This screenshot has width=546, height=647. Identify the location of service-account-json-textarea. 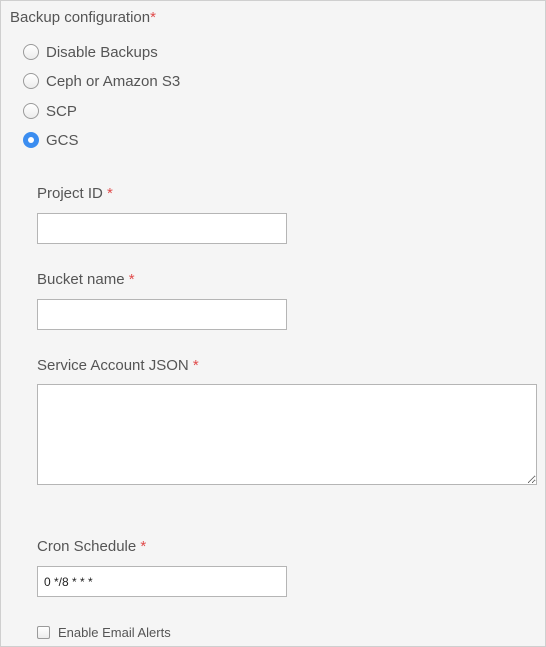
(287, 434).